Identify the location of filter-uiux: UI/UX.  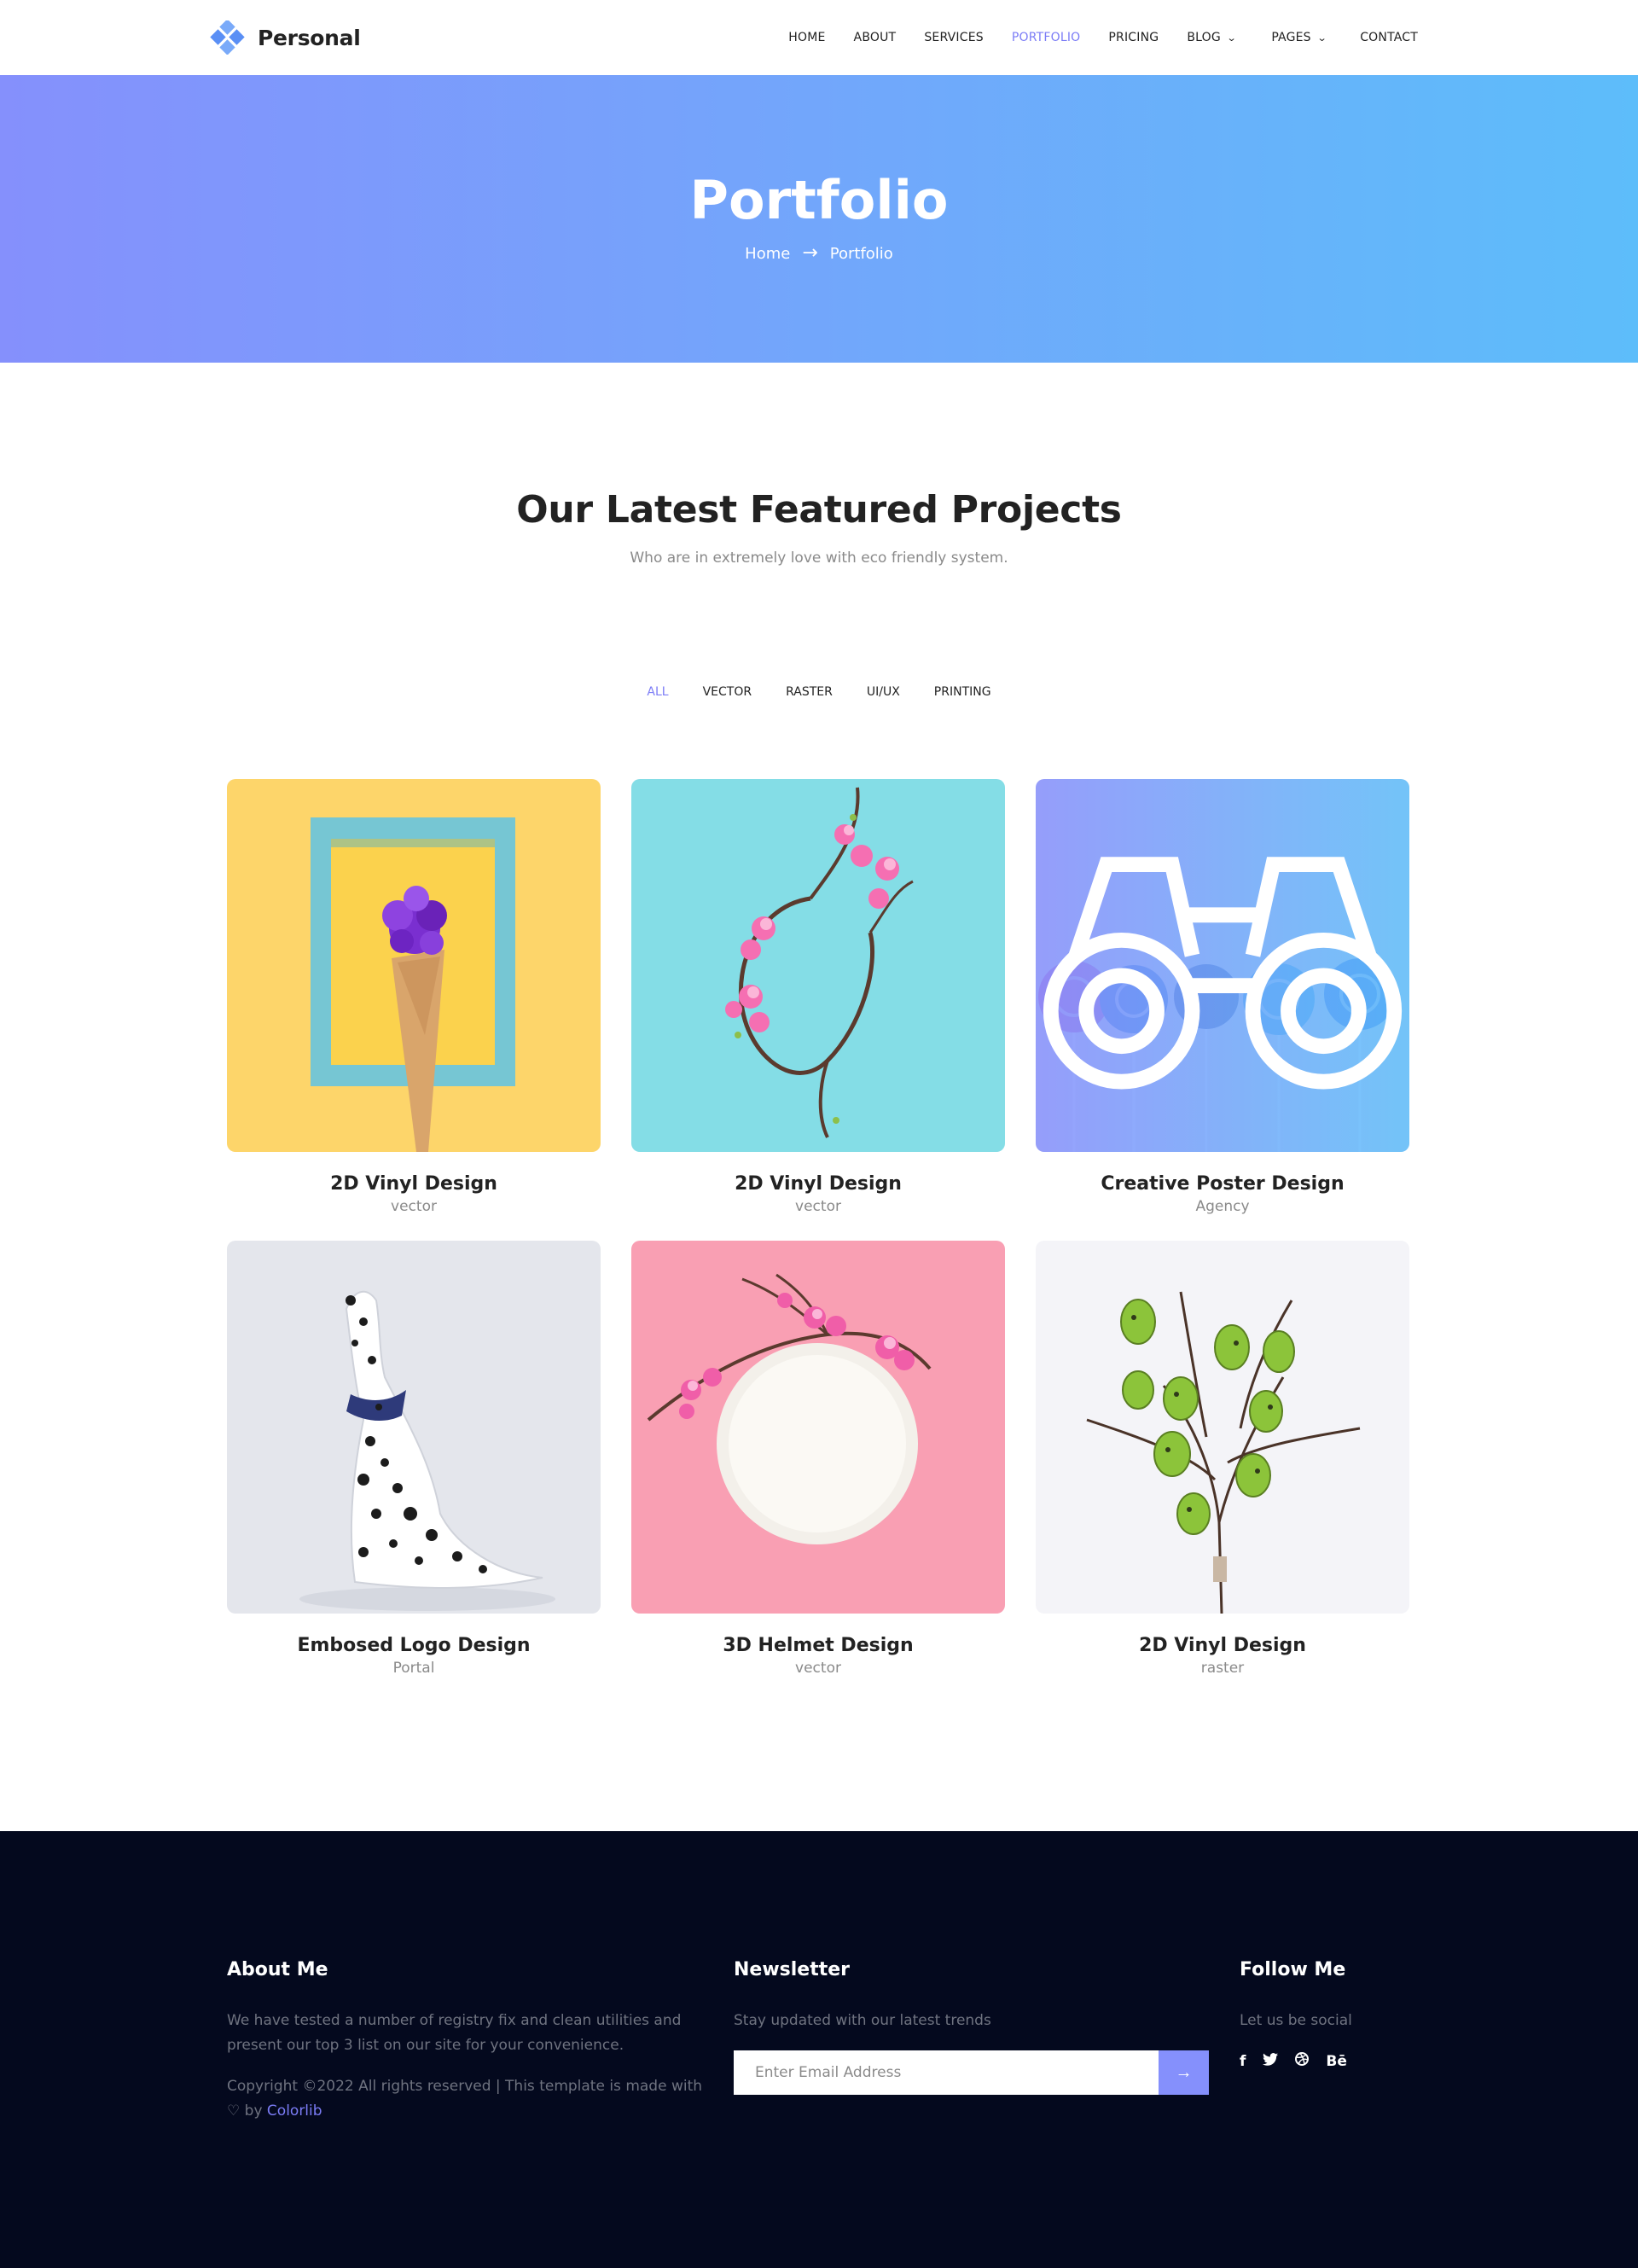
(884, 692).